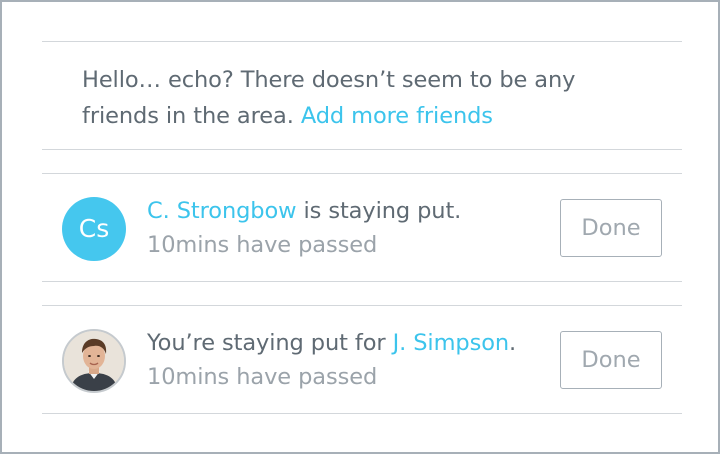 This screenshot has width=720, height=454. I want to click on message-prefix: You’re staying put for, so click(270, 343).